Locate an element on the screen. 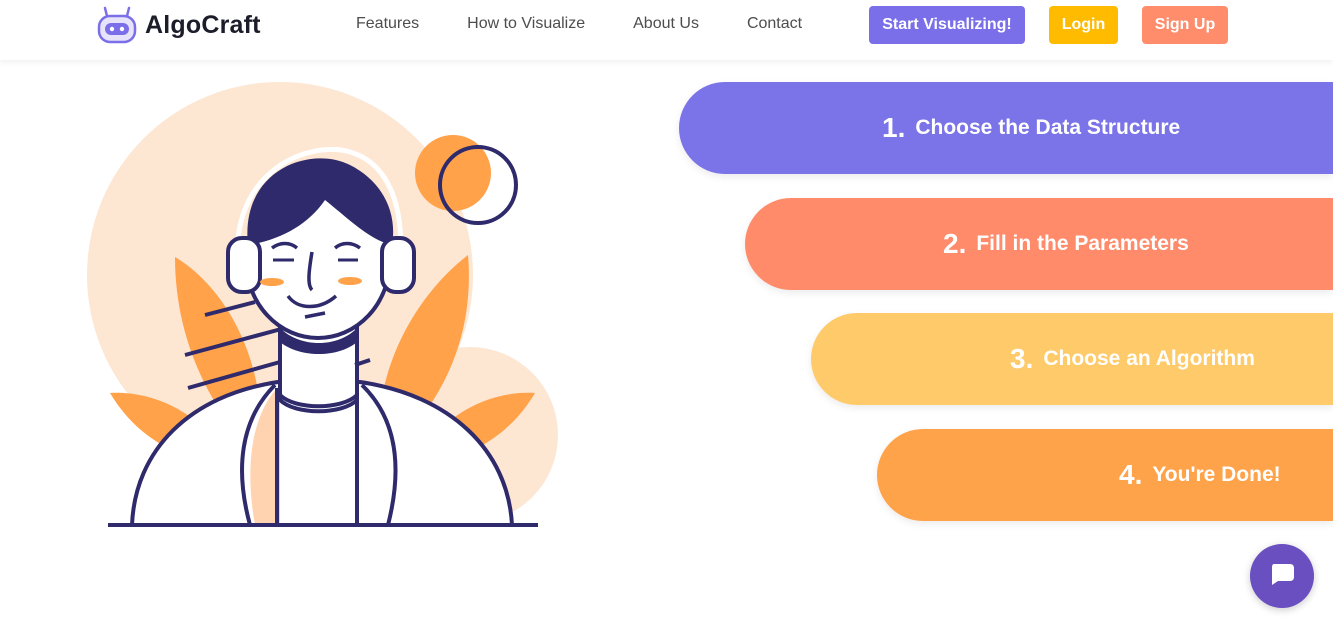  step-number: 3. is located at coordinates (1022, 358).